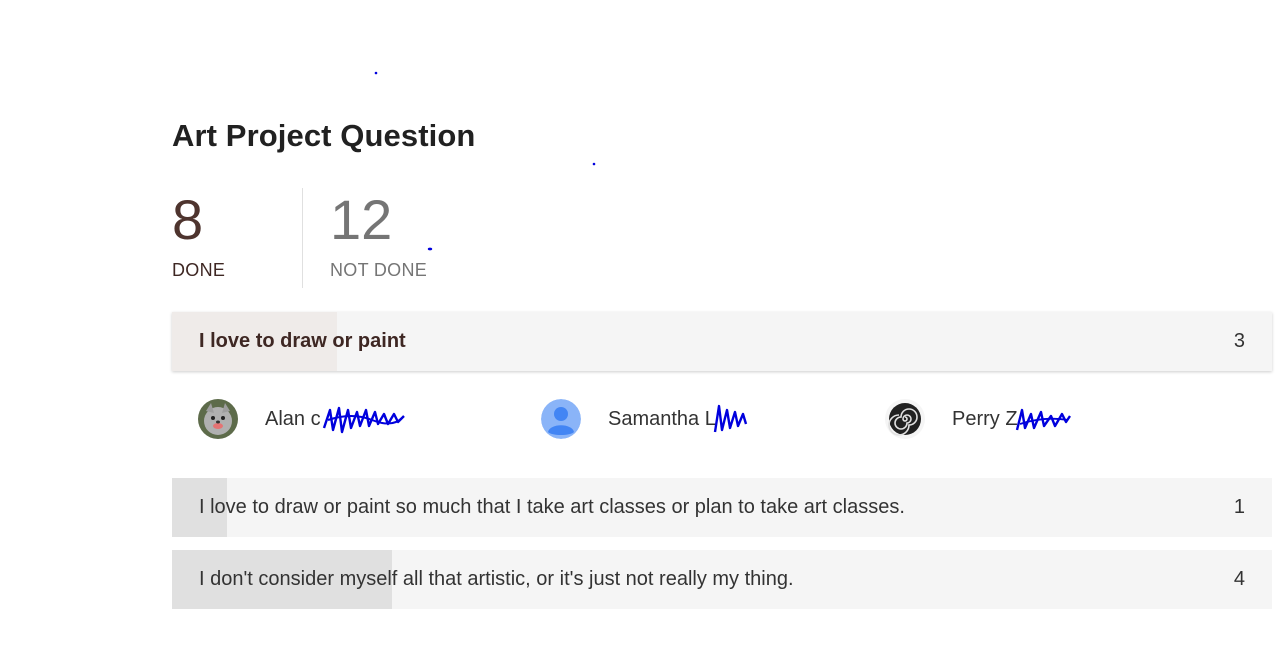  I want to click on done-count: 8, so click(188, 219).